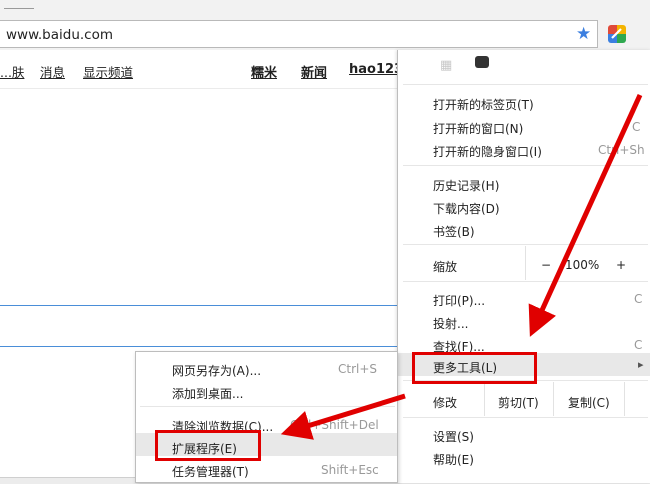  What do you see at coordinates (466, 185) in the screenshot?
I see `menu-item-history: 历史记录(H)` at bounding box center [466, 185].